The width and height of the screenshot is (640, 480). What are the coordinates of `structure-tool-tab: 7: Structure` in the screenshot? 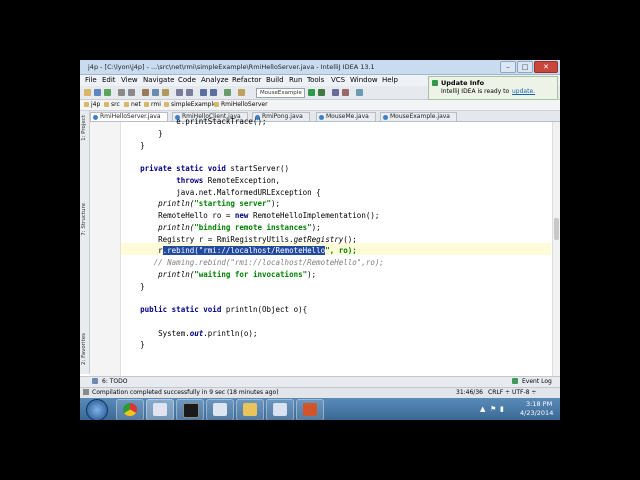 It's located at (84, 219).